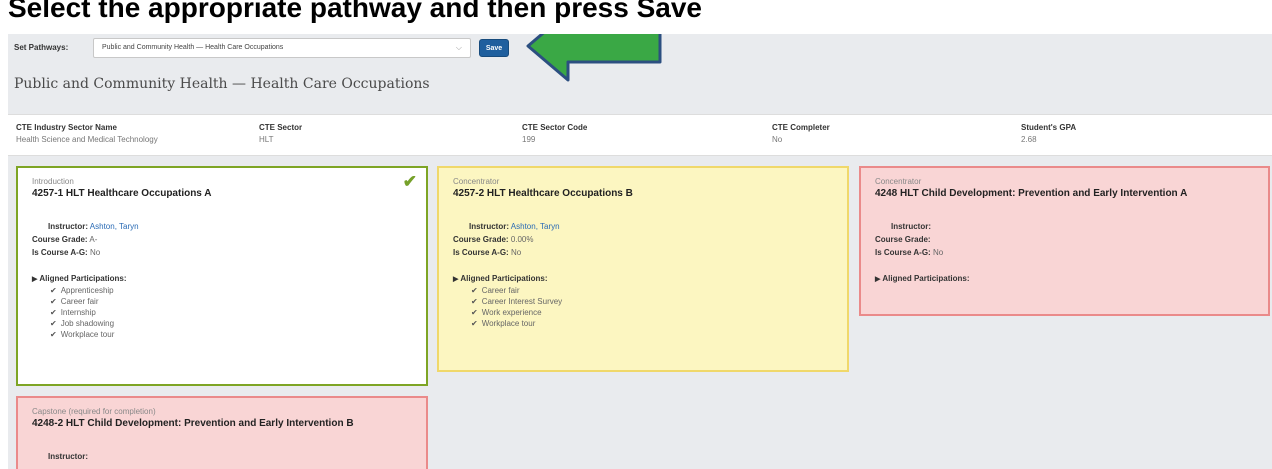 Image resolution: width=1272 pixels, height=469 pixels. What do you see at coordinates (87, 323) in the screenshot?
I see `participation-name: Job shadowing` at bounding box center [87, 323].